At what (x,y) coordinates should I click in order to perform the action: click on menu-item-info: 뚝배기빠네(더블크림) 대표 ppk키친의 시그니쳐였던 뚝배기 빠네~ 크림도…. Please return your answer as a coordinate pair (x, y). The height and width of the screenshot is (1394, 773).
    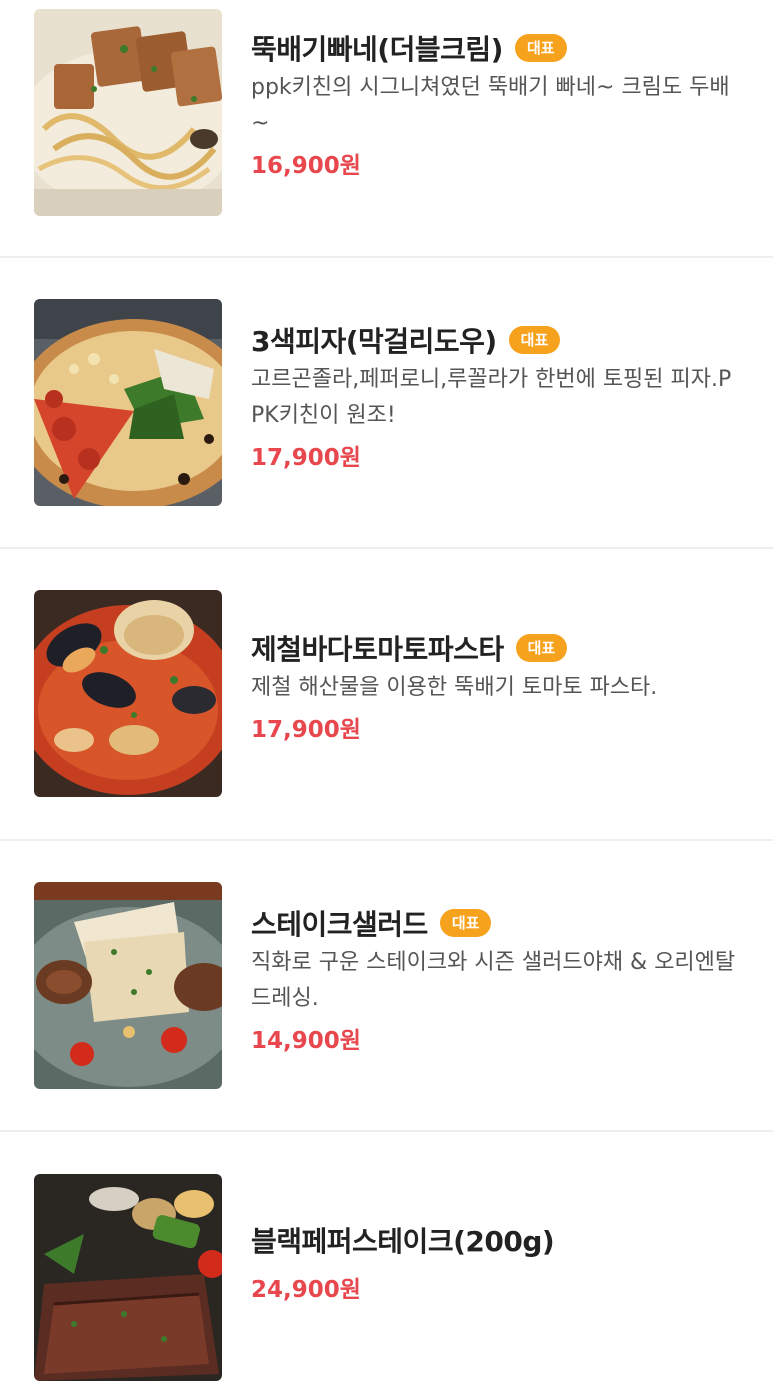
    Looking at the image, I should click on (496, 104).